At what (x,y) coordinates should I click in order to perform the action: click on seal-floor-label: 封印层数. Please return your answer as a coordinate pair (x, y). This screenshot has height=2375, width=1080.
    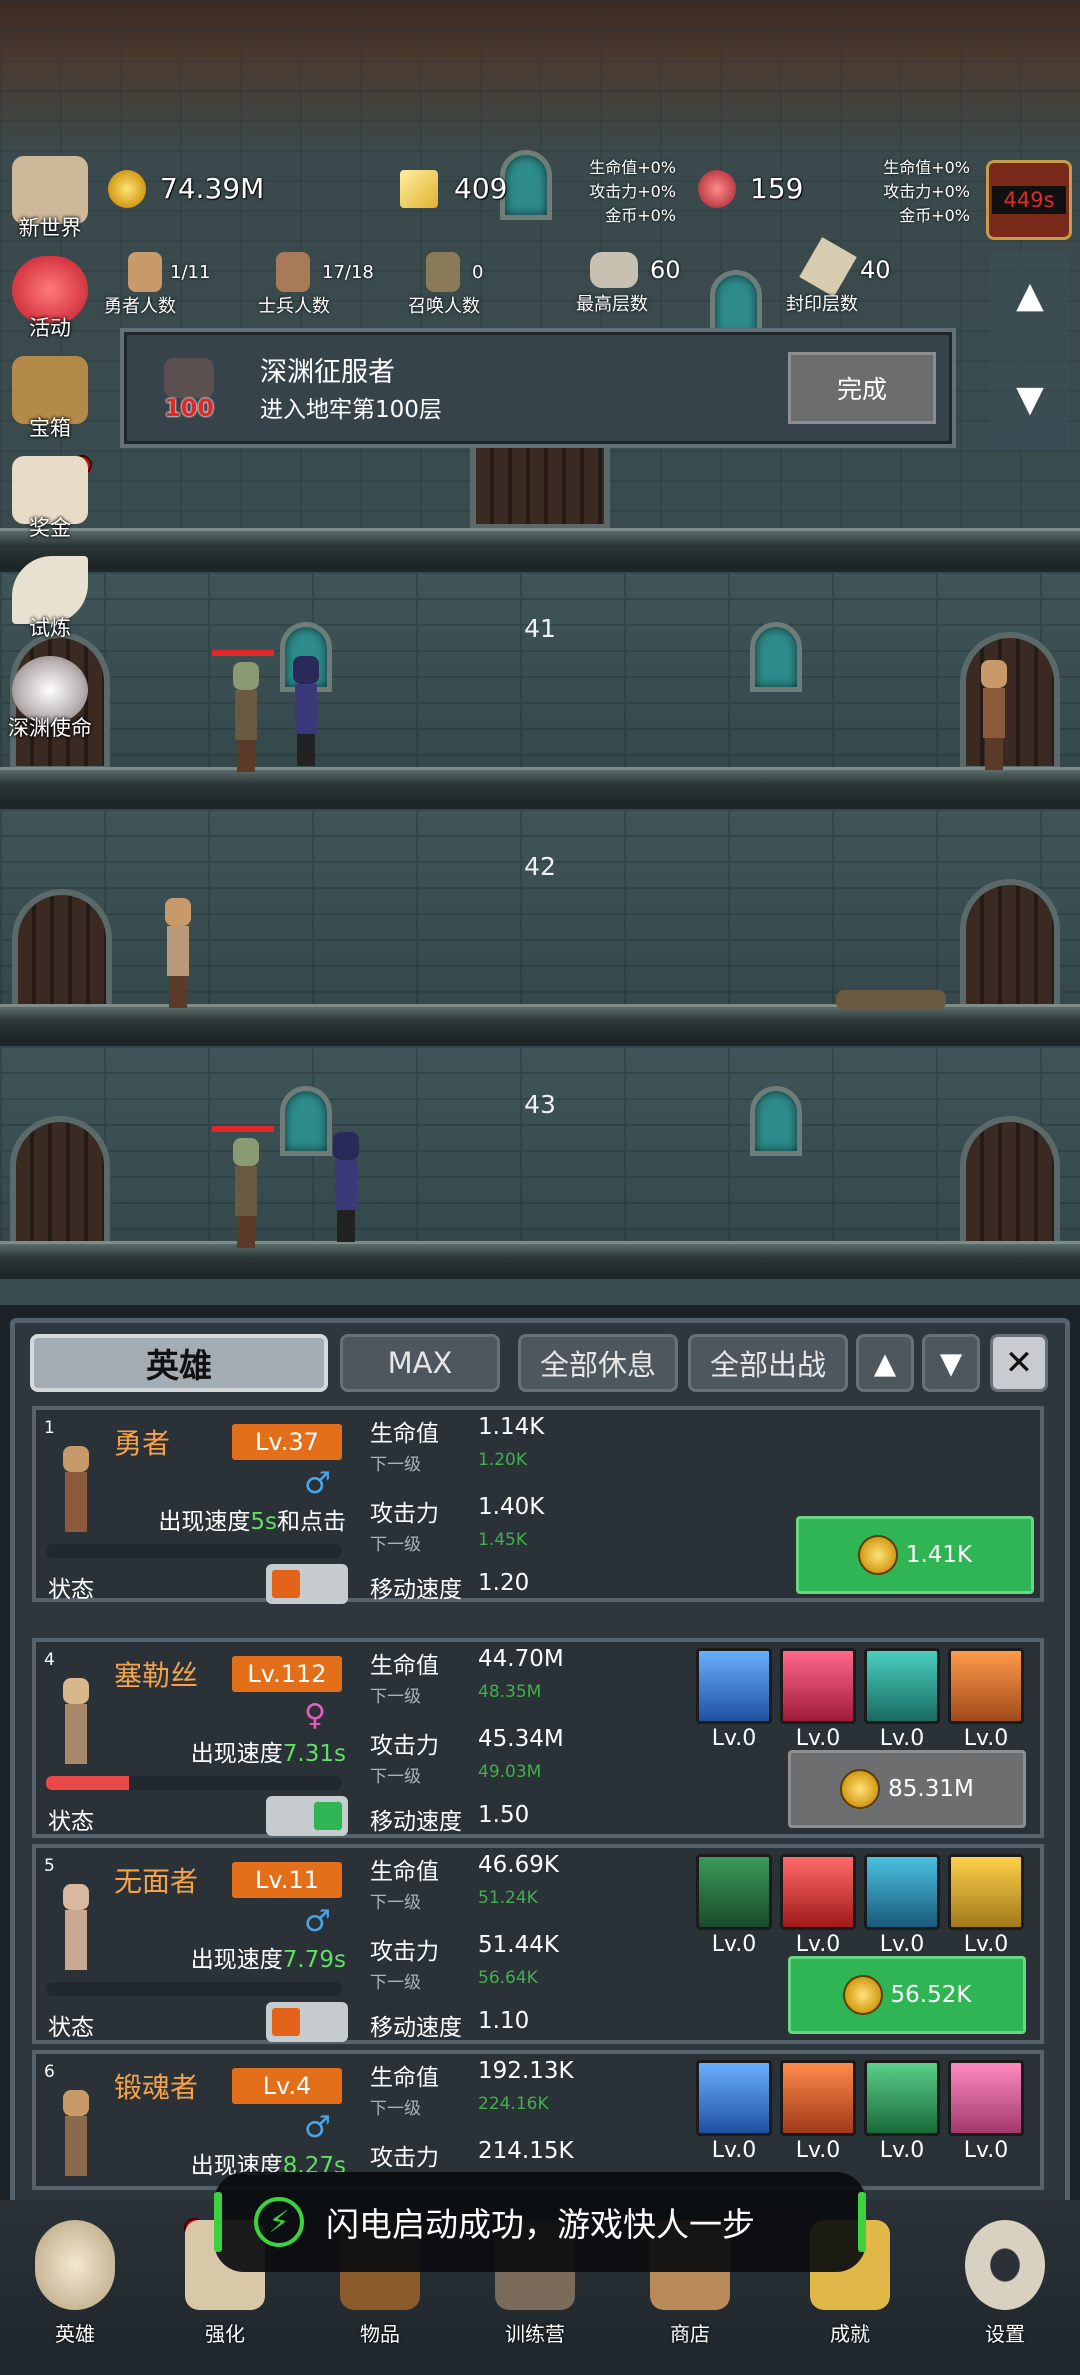
    Looking at the image, I should click on (822, 304).